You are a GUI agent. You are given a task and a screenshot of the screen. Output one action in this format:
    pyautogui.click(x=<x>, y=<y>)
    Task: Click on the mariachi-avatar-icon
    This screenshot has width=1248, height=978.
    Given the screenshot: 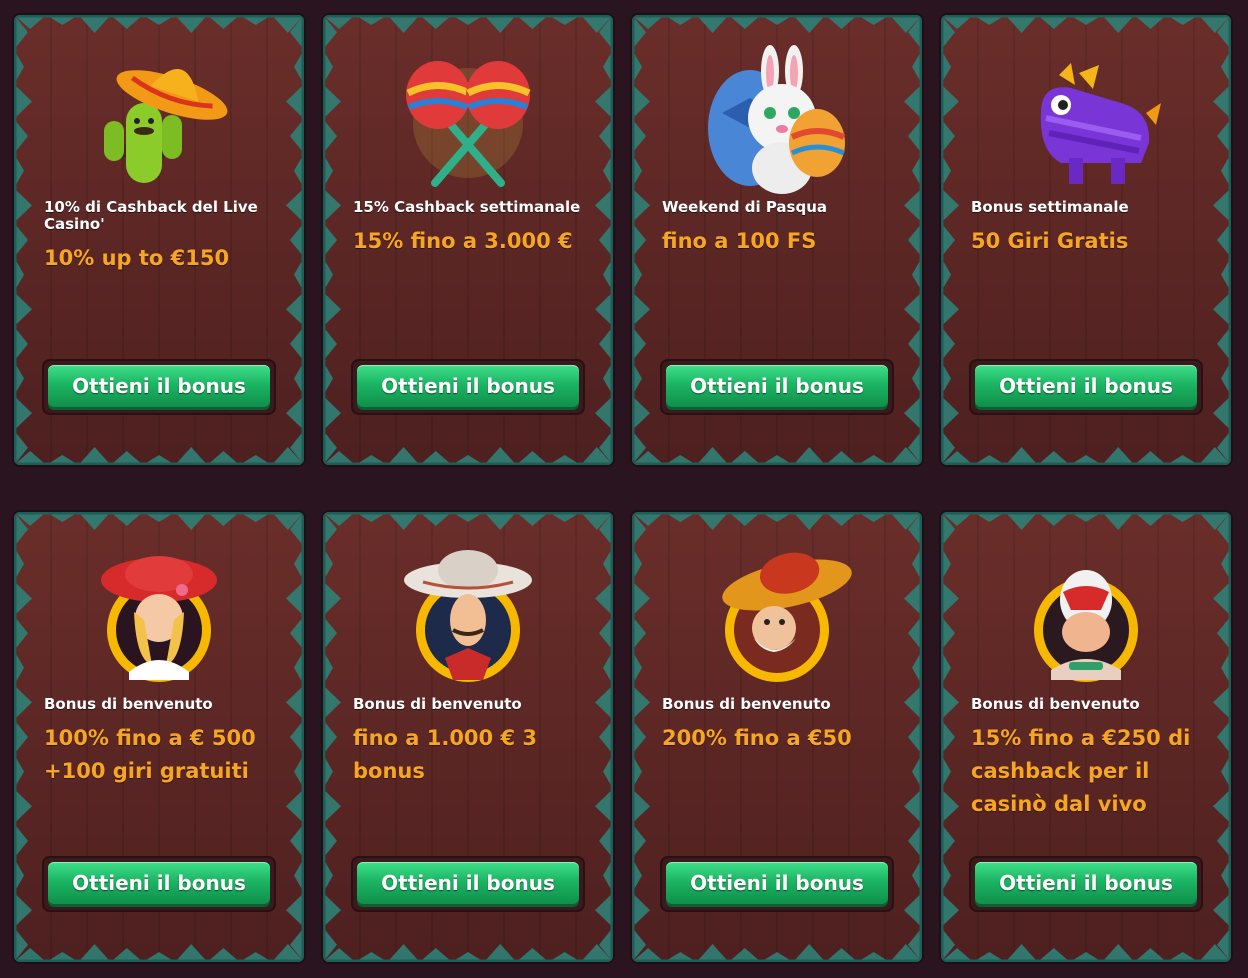 What is the action you would take?
    pyautogui.click(x=468, y=615)
    